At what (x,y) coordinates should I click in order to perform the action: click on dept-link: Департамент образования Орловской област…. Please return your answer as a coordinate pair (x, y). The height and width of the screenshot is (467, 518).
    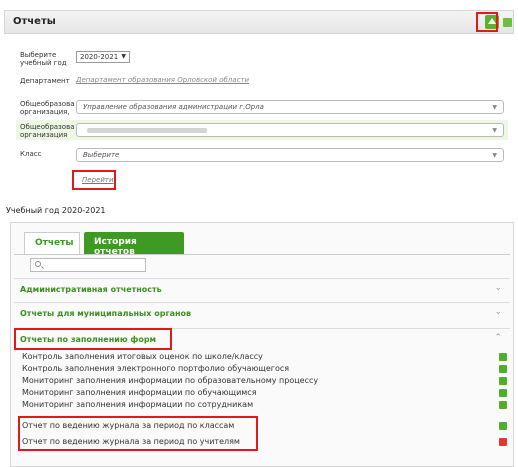
    Looking at the image, I should click on (162, 80).